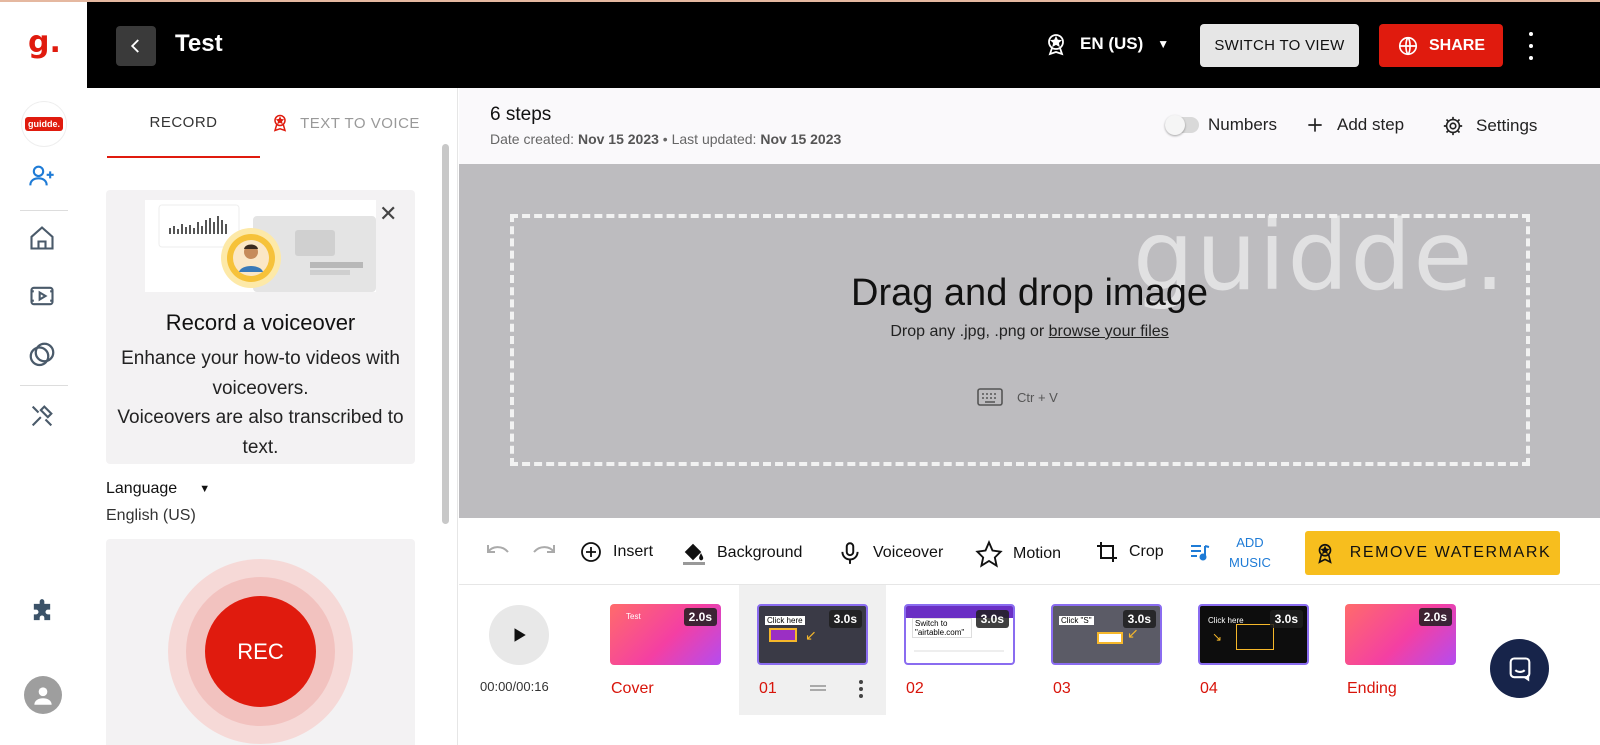  I want to click on step-label: Cover, so click(632, 689).